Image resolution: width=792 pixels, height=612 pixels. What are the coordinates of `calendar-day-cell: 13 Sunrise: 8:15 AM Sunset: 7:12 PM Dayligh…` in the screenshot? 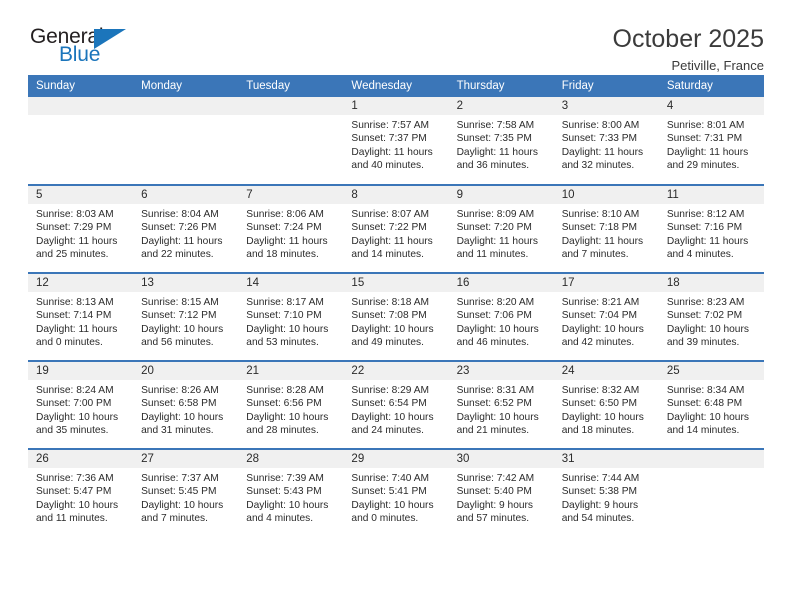 It's located at (186, 316).